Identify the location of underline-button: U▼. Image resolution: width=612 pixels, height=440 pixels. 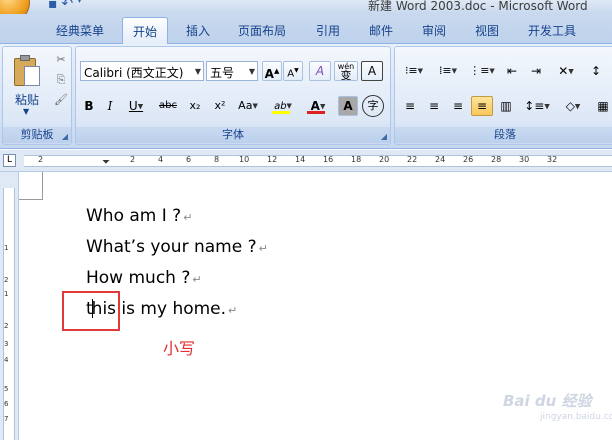
(136, 106).